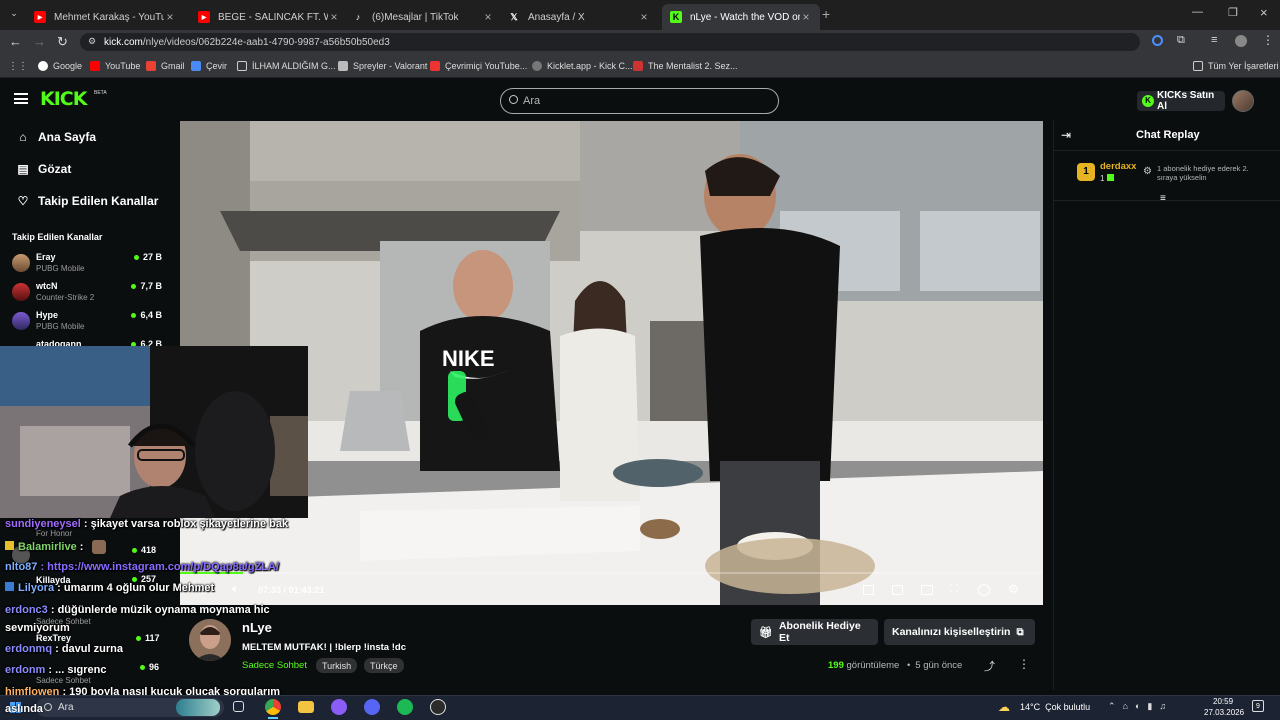 The height and width of the screenshot is (720, 1280). Describe the element at coordinates (56, 137) in the screenshot. I see `nav-home: ⌂ Ana Sayfa` at that location.